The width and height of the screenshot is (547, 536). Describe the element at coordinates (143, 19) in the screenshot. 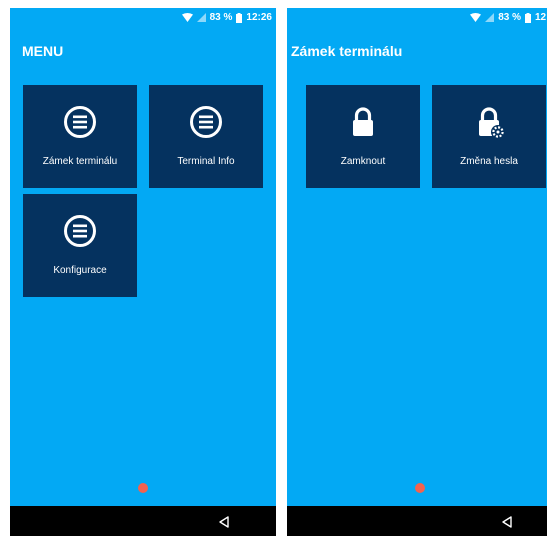

I see `status-bar: 83 % 12:26` at that location.